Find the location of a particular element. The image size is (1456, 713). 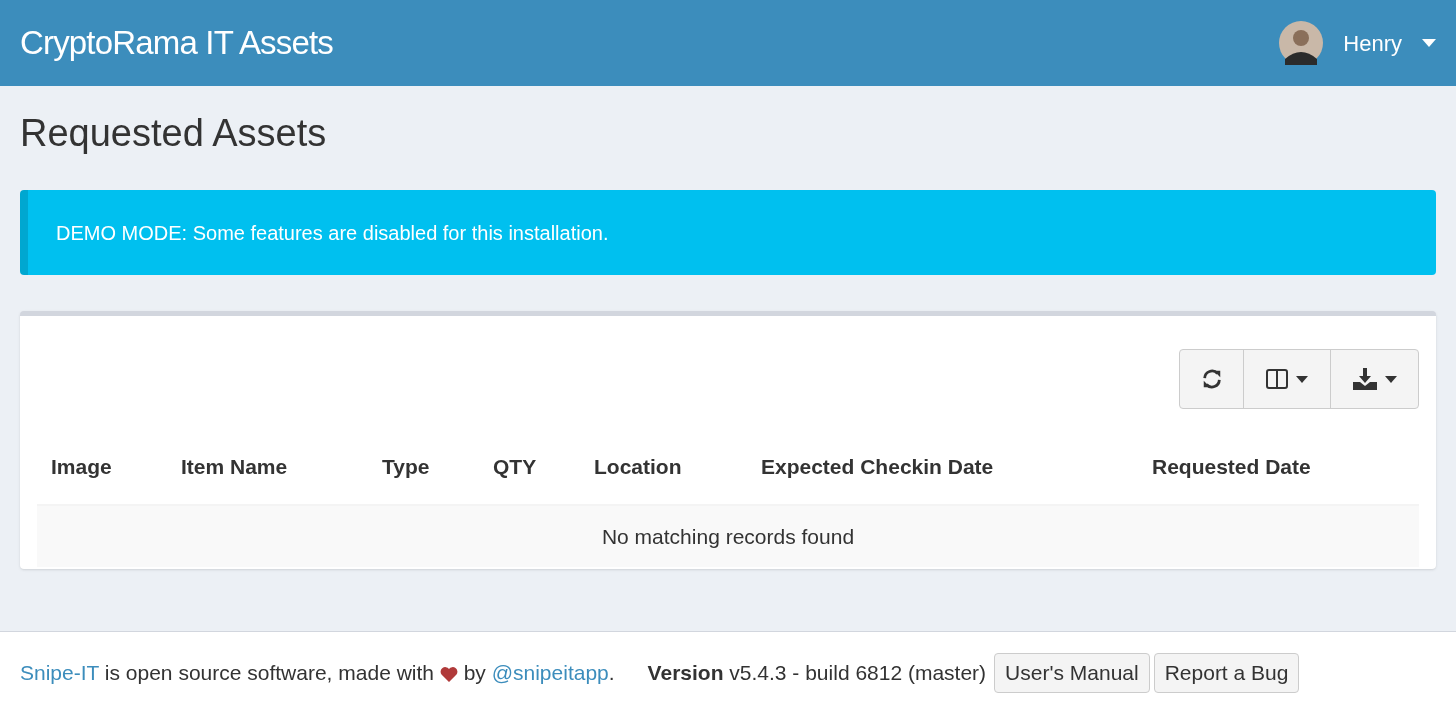

footer-button: User's Manual is located at coordinates (1072, 672).